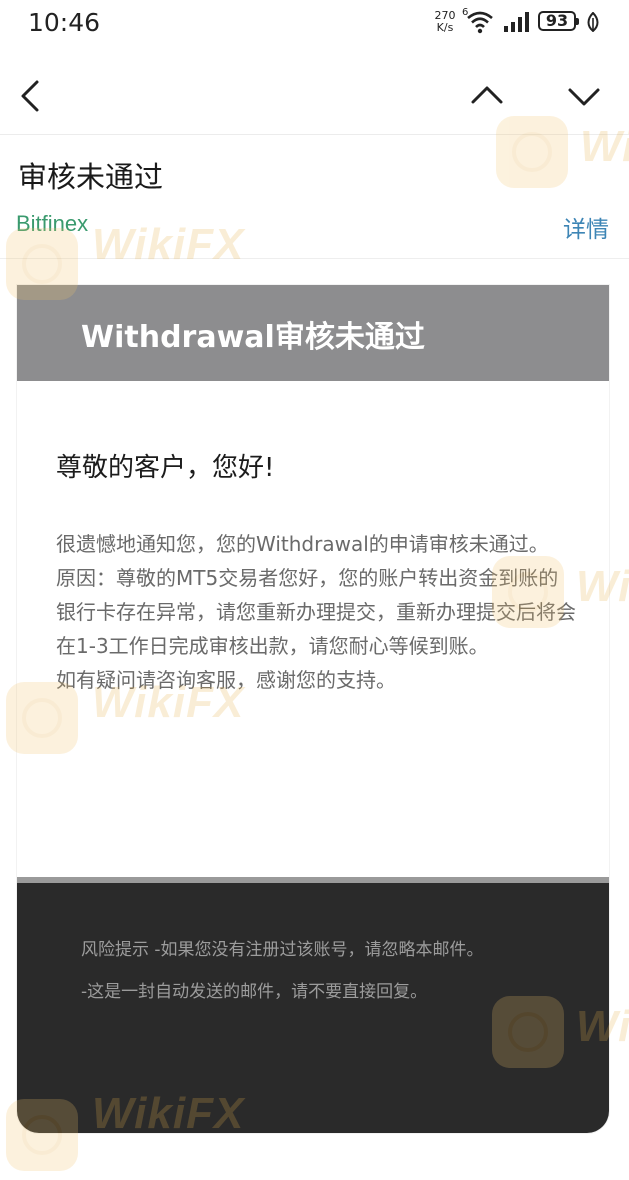  Describe the element at coordinates (30, 96) in the screenshot. I see `back-icon` at that location.